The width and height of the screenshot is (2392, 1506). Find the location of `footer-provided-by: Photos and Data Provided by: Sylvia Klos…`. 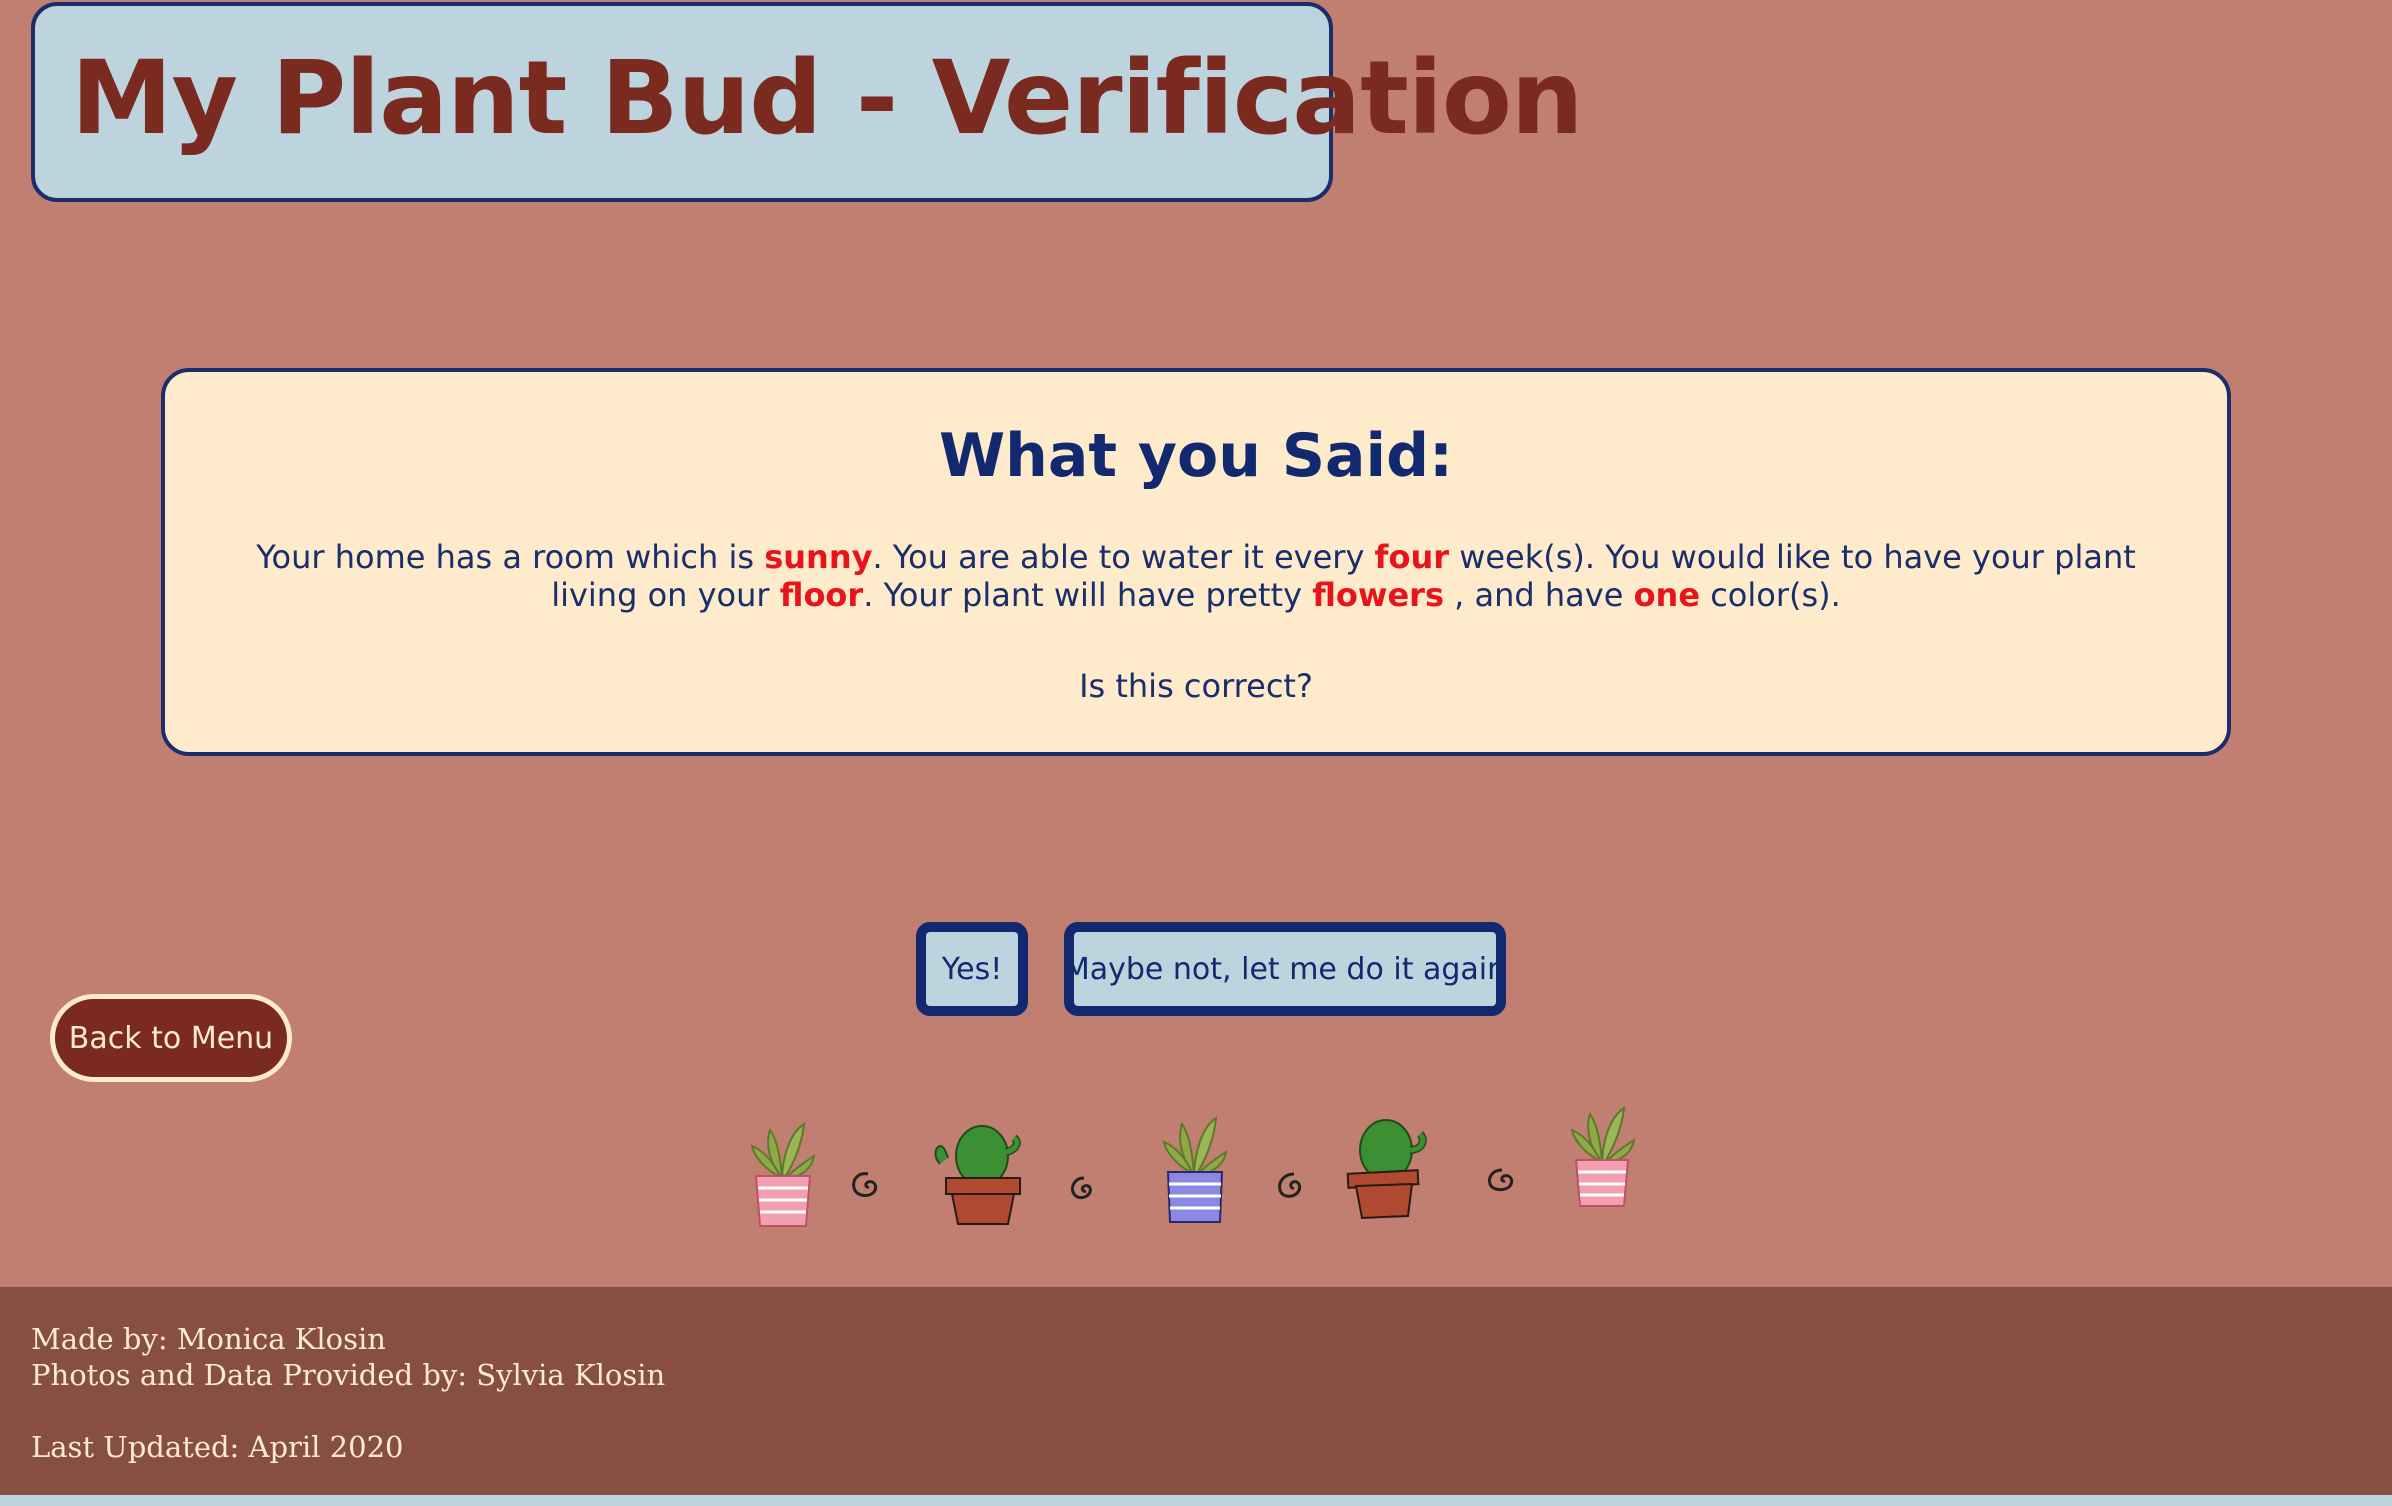

footer-provided-by: Photos and Data Provided by: Sylvia Klos… is located at coordinates (348, 1375).